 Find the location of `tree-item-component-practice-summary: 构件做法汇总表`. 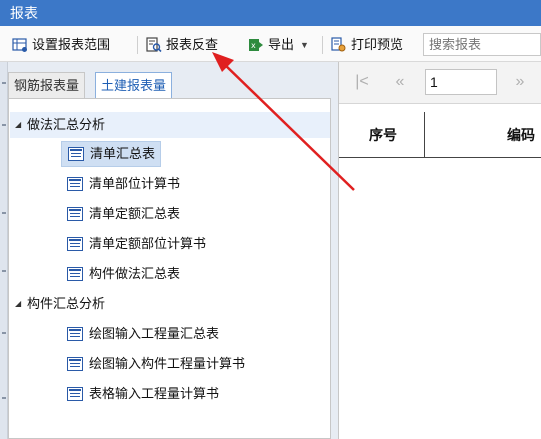

tree-item-component-practice-summary: 构件做法汇总表 is located at coordinates (123, 274).